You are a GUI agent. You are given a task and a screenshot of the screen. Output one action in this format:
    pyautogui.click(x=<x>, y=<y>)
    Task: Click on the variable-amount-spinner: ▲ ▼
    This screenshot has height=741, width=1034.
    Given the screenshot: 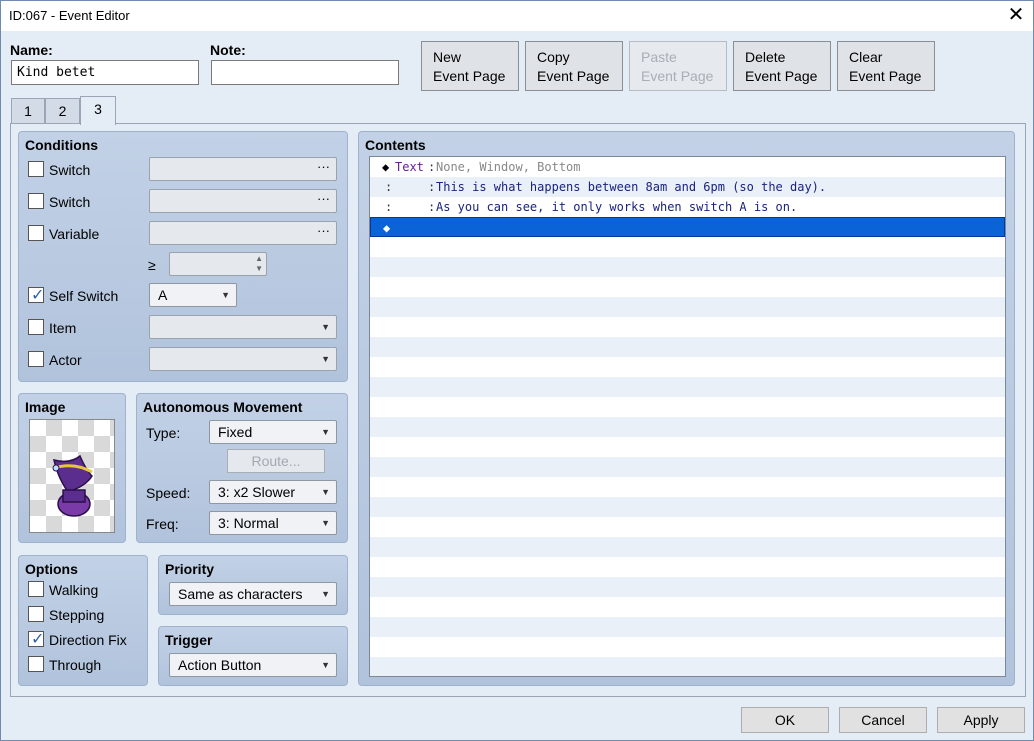 What is the action you would take?
    pyautogui.click(x=218, y=264)
    